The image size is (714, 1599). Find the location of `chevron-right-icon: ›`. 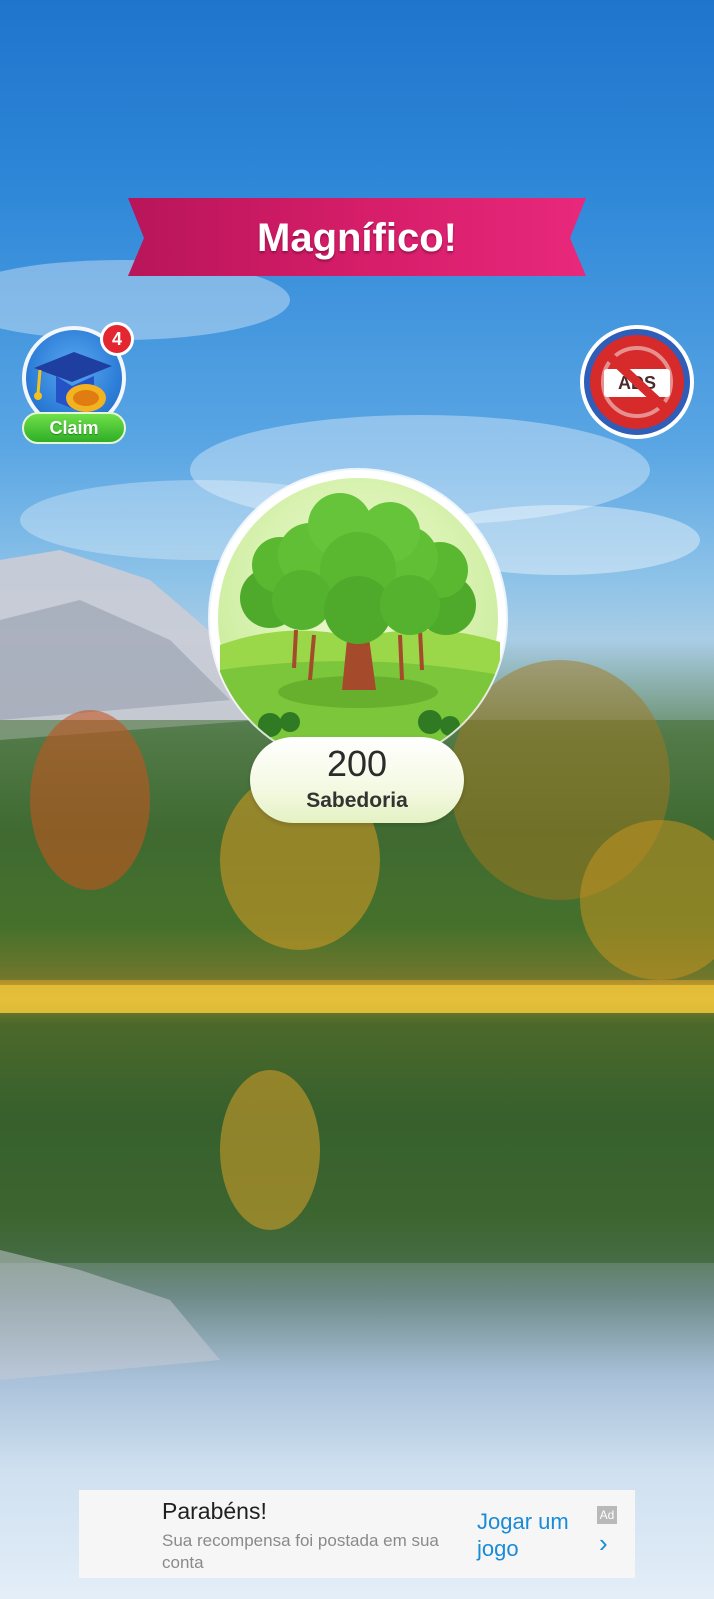

chevron-right-icon: › is located at coordinates (603, 1543).